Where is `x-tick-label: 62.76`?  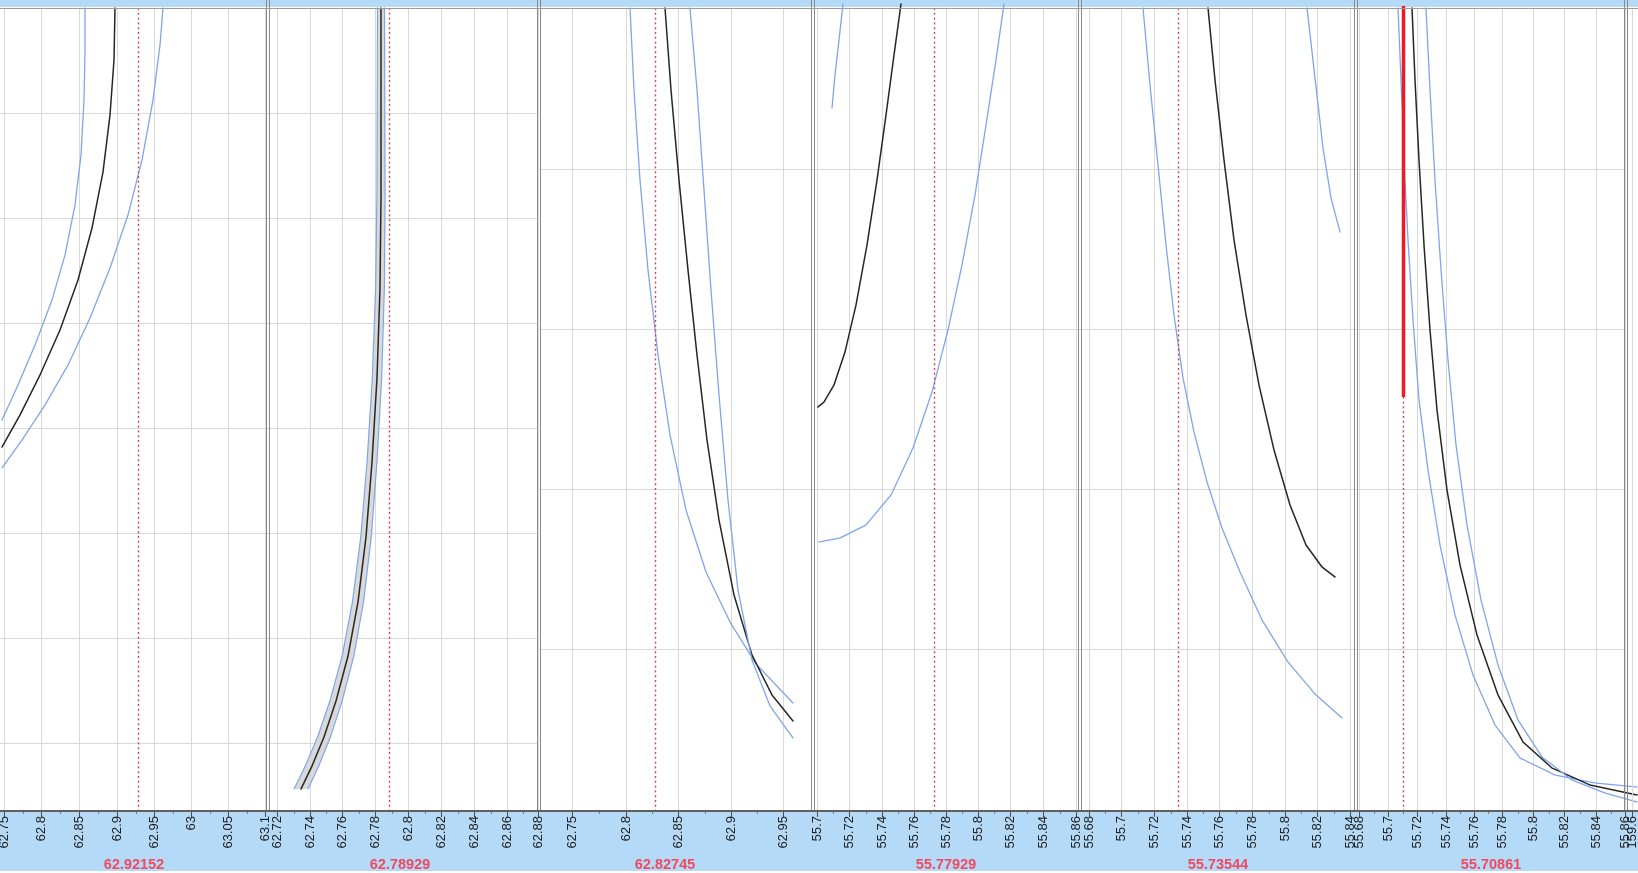
x-tick-label: 62.76 is located at coordinates (341, 832).